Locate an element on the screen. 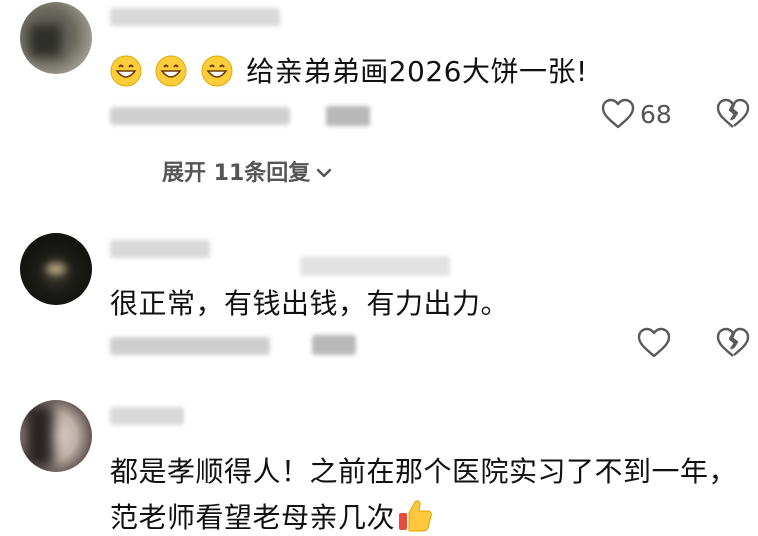 This screenshot has width=758, height=536. comment-text-line-2: 范老师看望老母亲几次 is located at coordinates (271, 516).